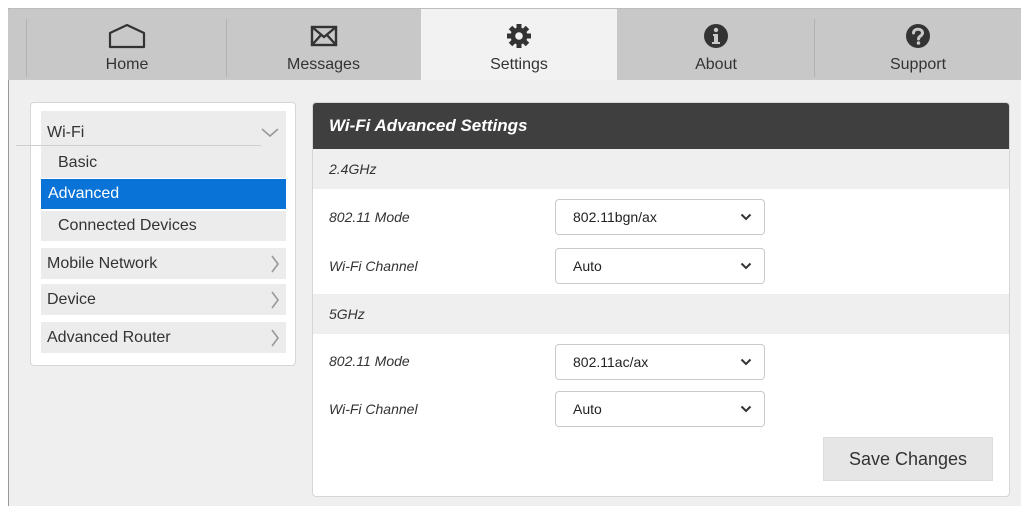  Describe the element at coordinates (102, 263) in the screenshot. I see `sidebar-group-label: Mobile Network` at that location.